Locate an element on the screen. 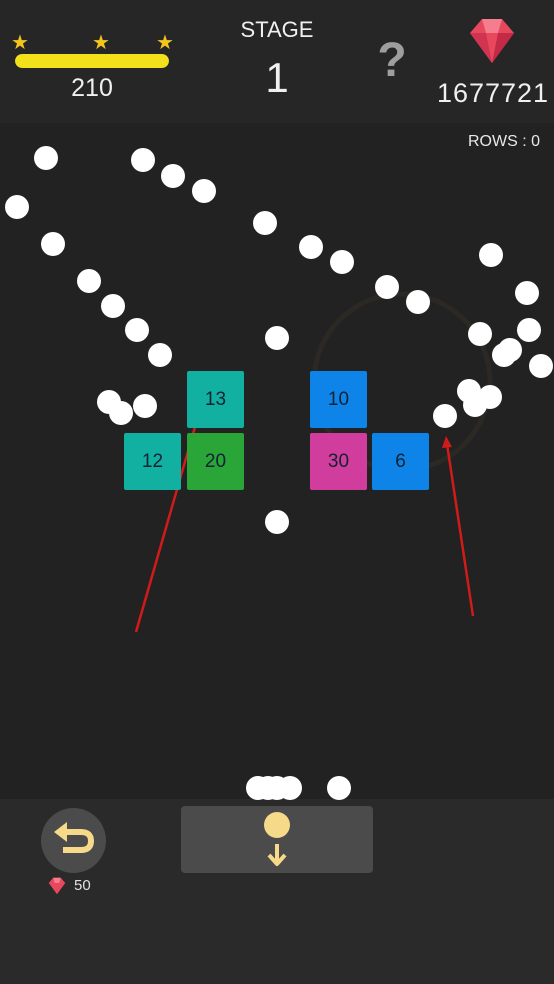 This screenshot has width=554, height=984. ball-down-icon is located at coordinates (277, 839).